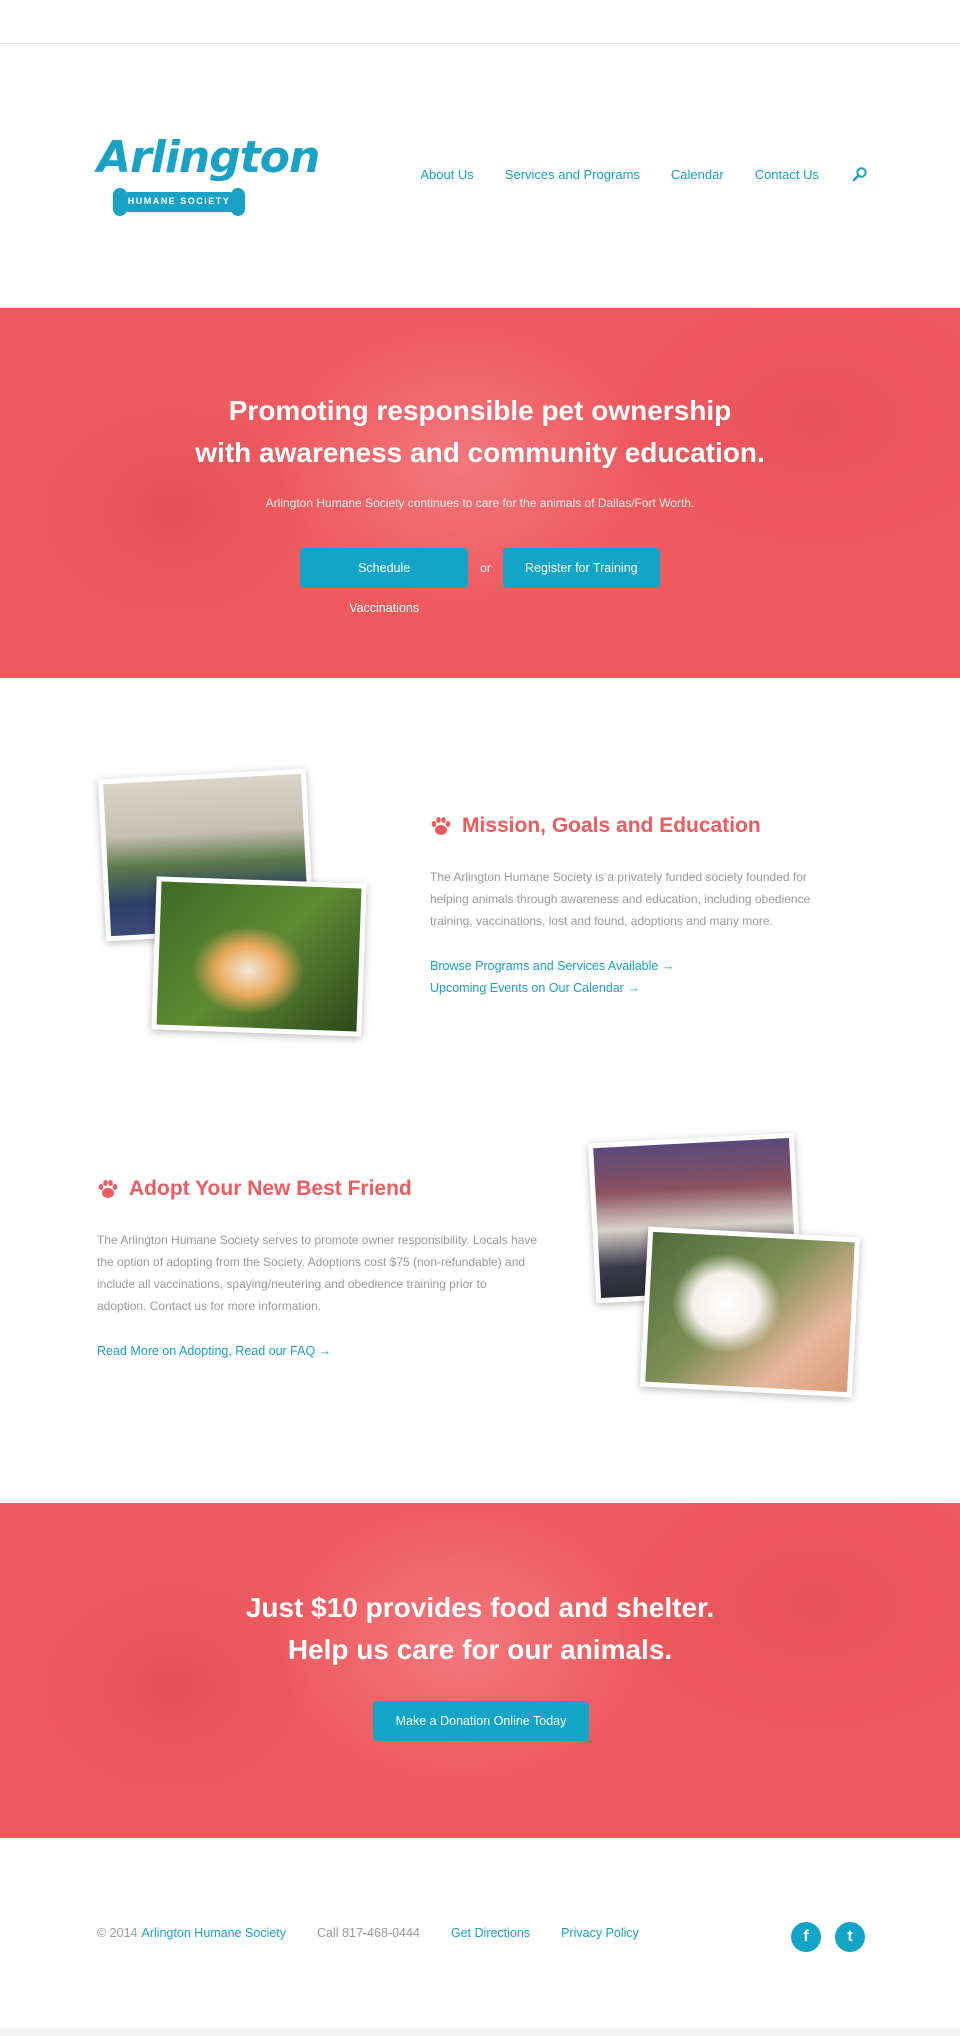 The height and width of the screenshot is (2036, 960). Describe the element at coordinates (481, 1721) in the screenshot. I see `donate-online-button: Make a Donation Online Today` at that location.